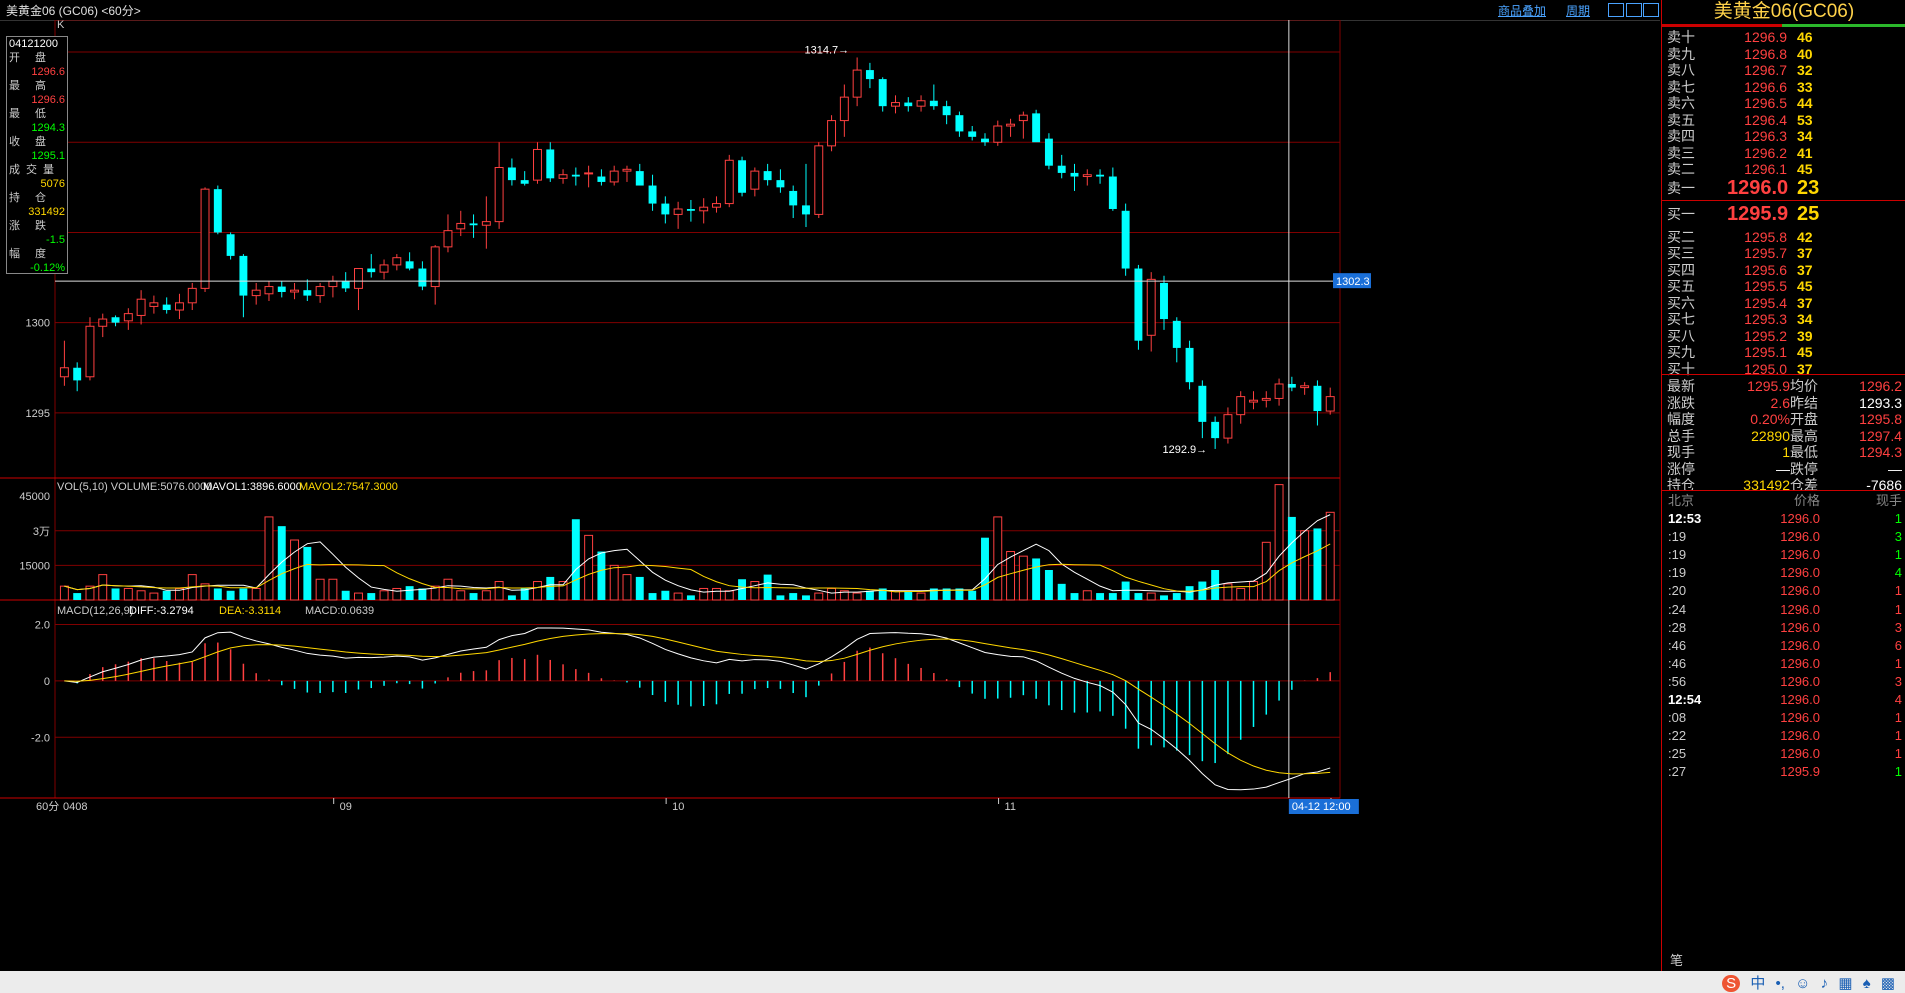  What do you see at coordinates (1845, 983) in the screenshot?
I see `keyboard-icon: ▦` at bounding box center [1845, 983].